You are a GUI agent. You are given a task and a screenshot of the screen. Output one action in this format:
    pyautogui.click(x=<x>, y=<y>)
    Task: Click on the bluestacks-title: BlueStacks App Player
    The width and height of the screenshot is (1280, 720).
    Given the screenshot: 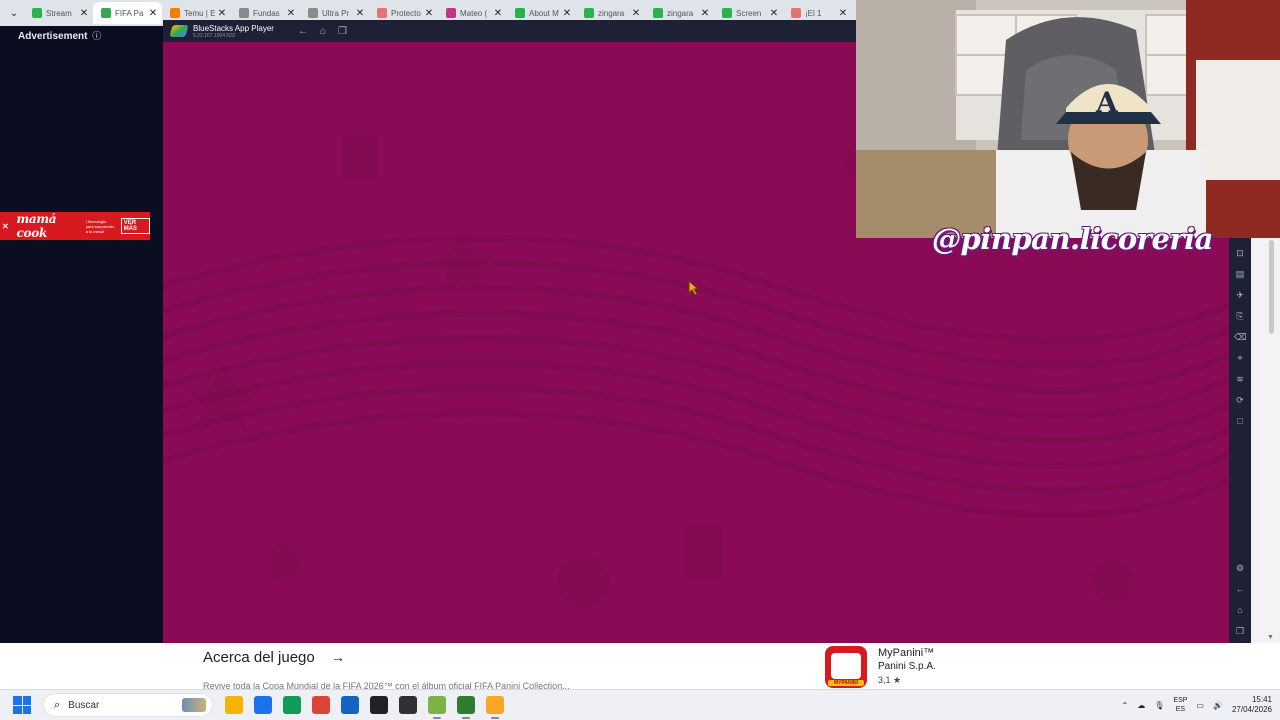 What is the action you would take?
    pyautogui.click(x=233, y=28)
    